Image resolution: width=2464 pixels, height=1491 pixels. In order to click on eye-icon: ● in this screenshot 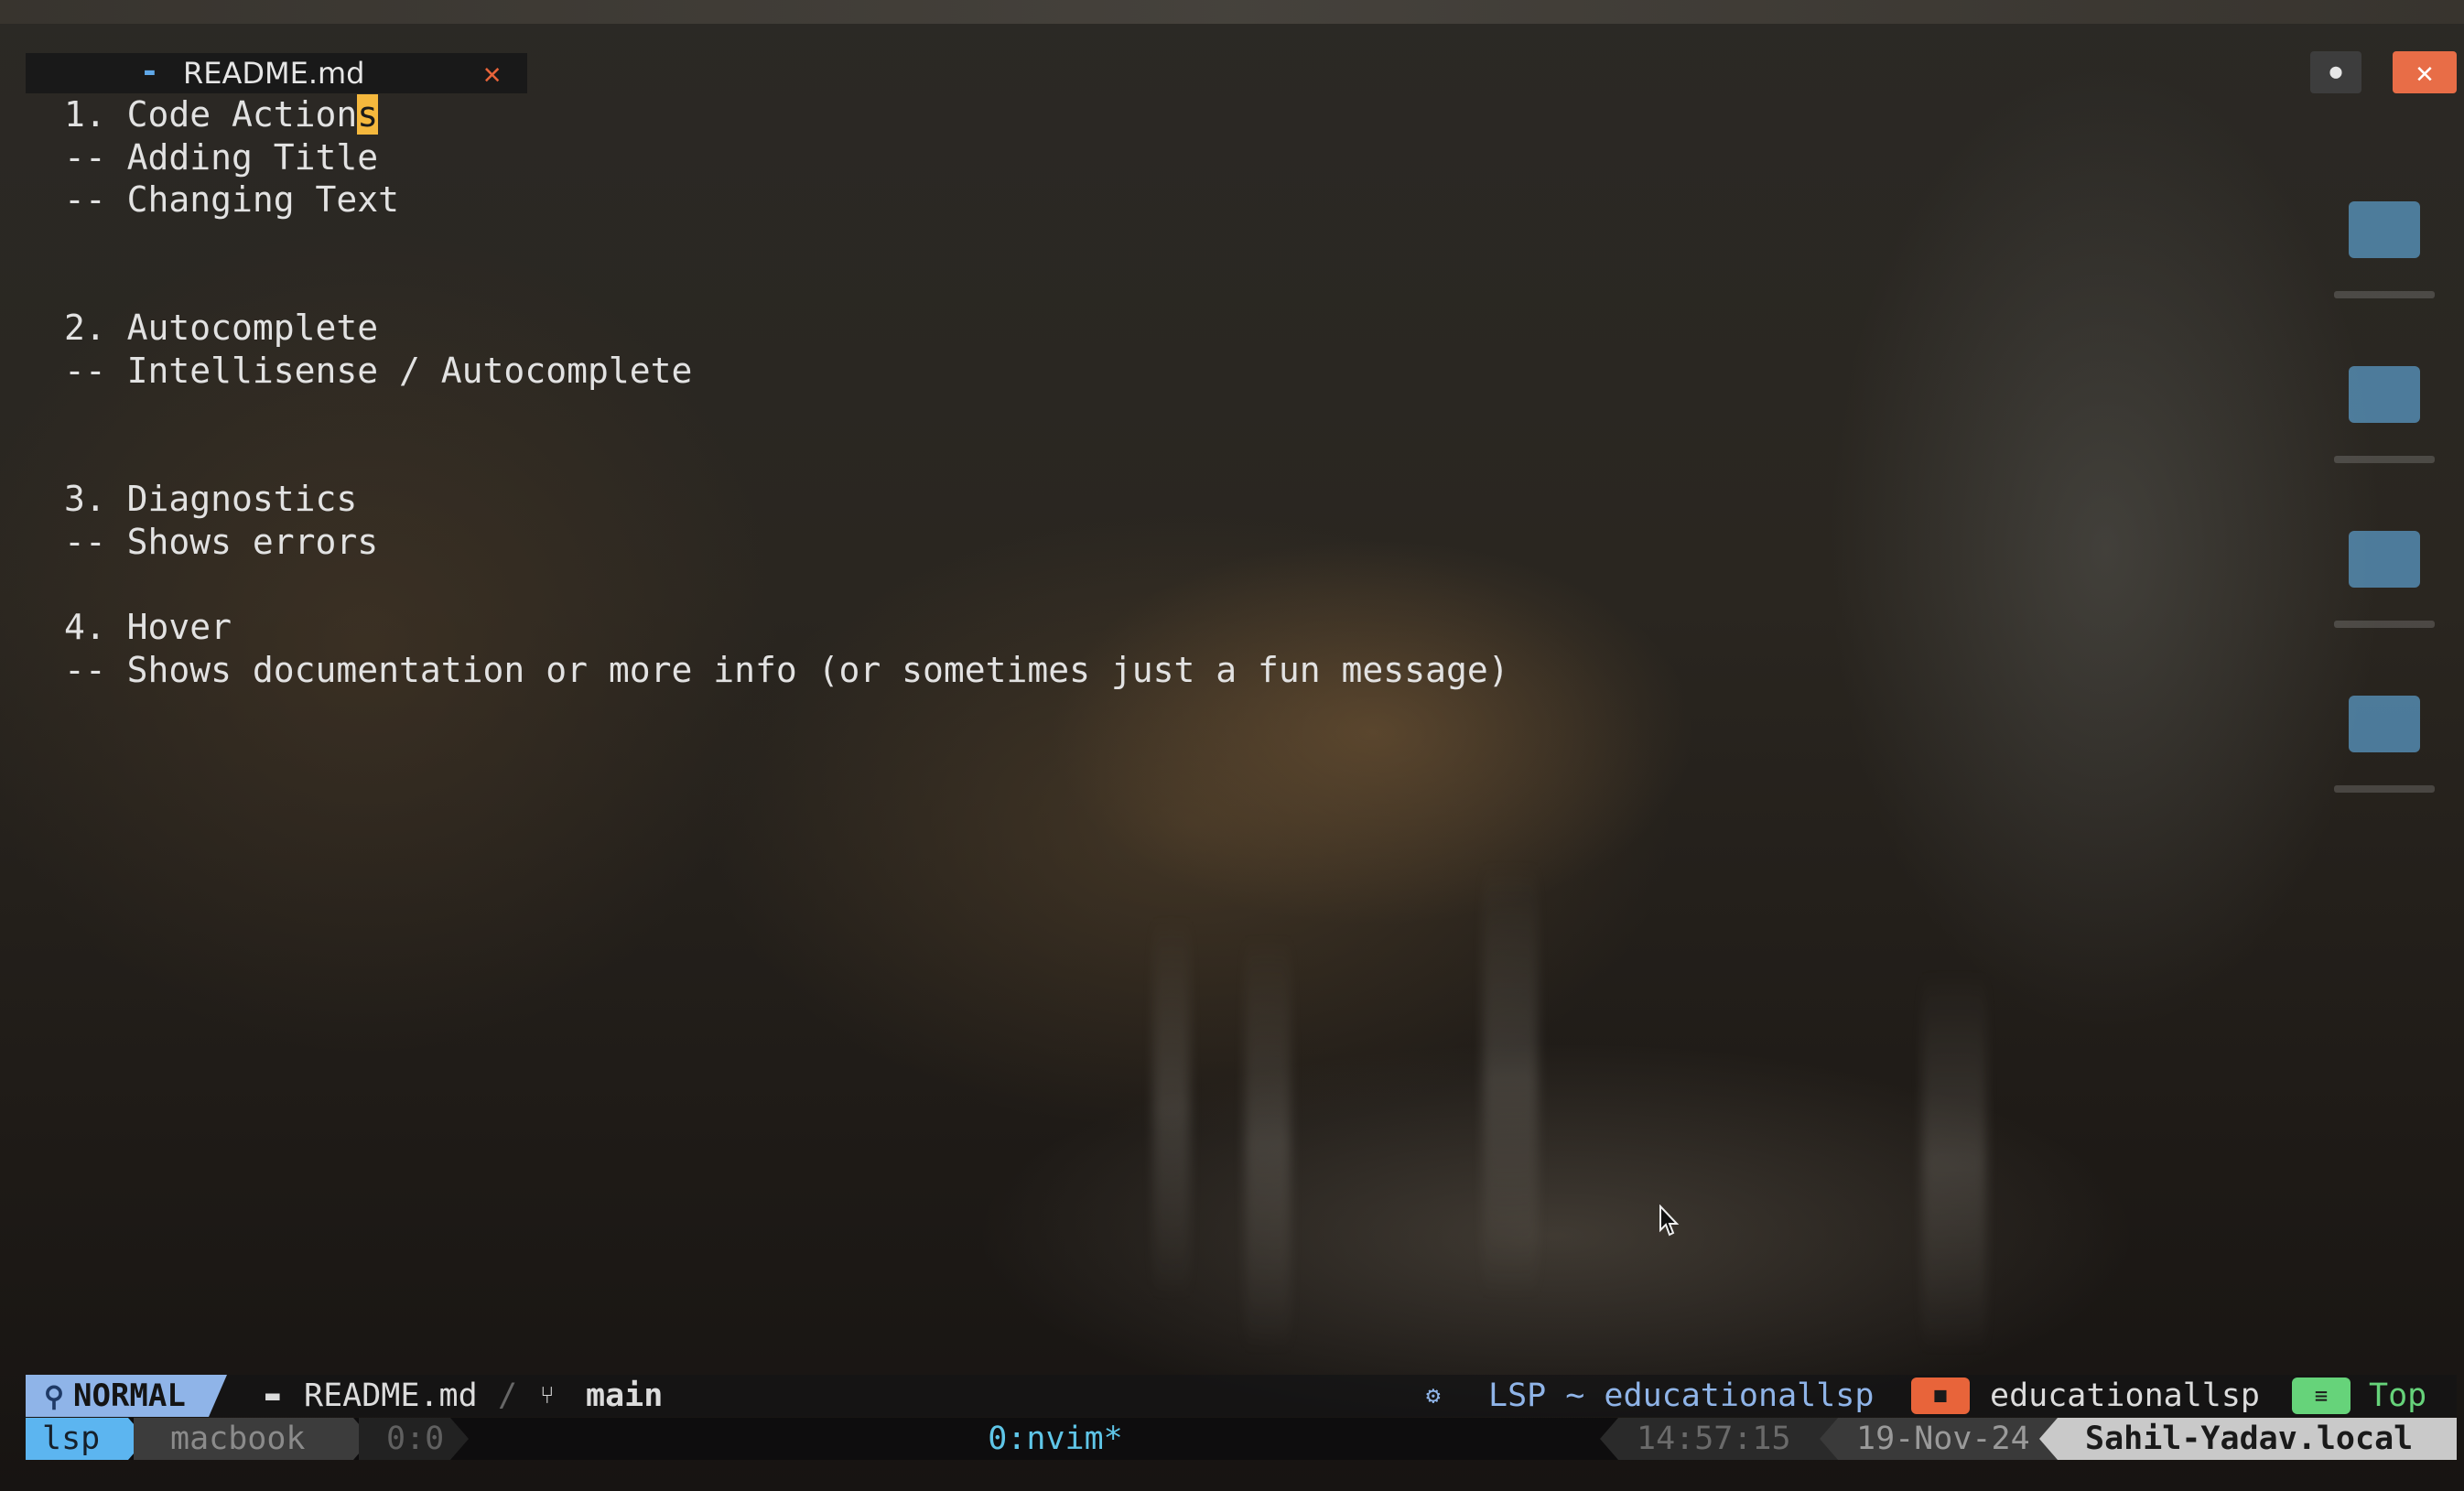, I will do `click(2335, 72)`.